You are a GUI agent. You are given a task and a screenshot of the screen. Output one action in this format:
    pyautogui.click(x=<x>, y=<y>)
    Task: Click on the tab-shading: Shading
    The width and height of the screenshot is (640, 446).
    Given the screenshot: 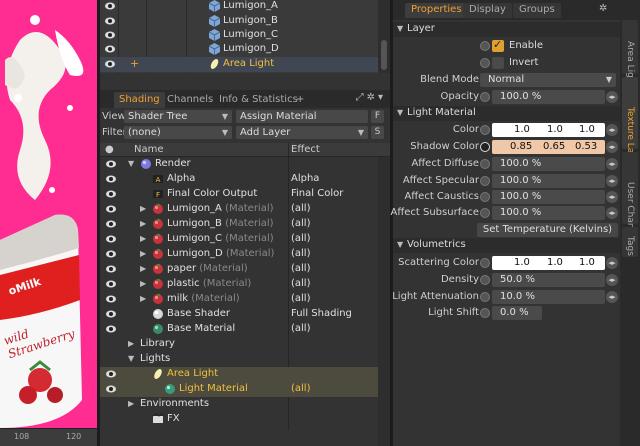 What is the action you would take?
    pyautogui.click(x=139, y=100)
    